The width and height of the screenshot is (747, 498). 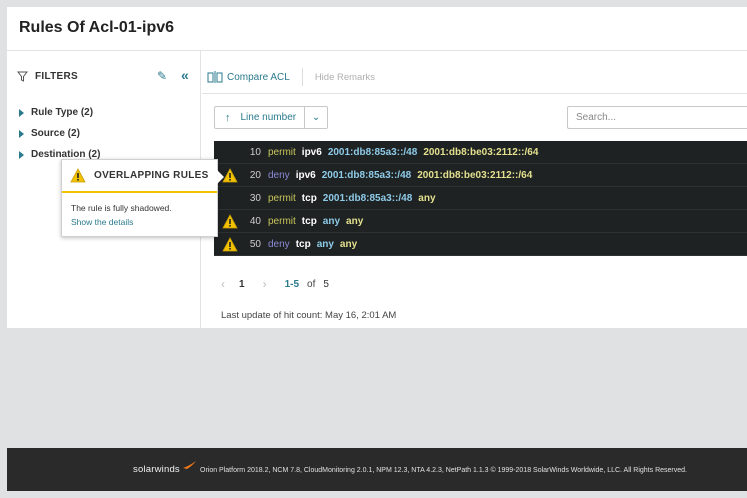 What do you see at coordinates (57, 76) in the screenshot?
I see `filters-label: FILTERS` at bounding box center [57, 76].